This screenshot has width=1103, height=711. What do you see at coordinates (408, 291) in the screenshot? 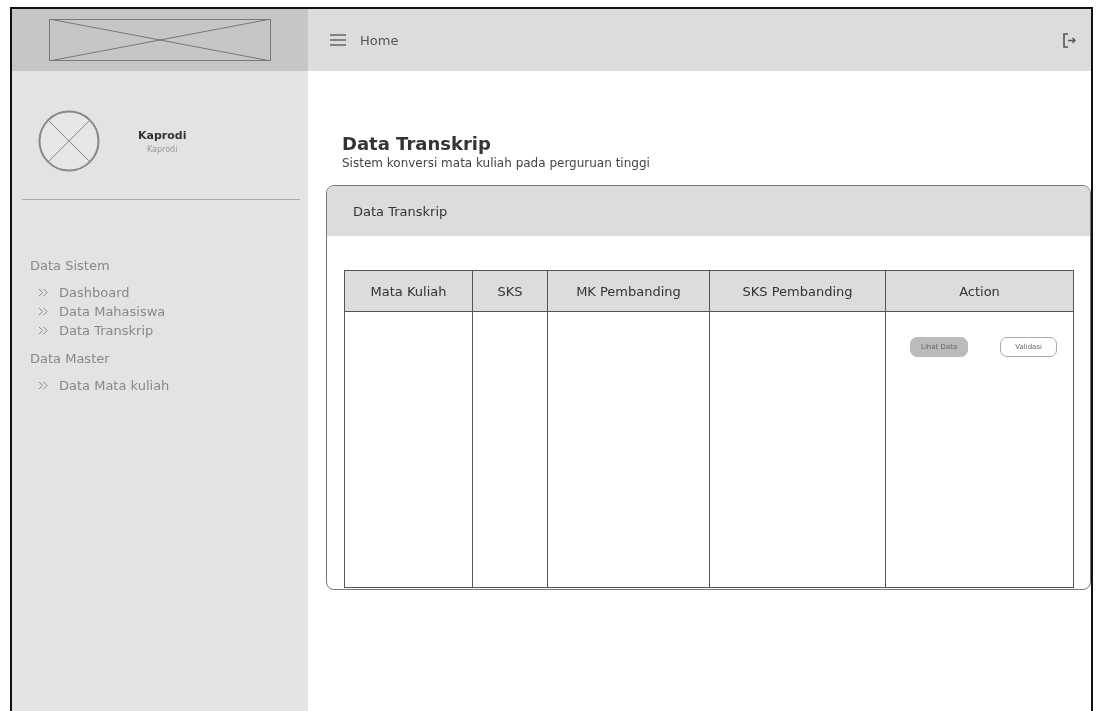
I see `column-header: Mata Kuliah` at bounding box center [408, 291].